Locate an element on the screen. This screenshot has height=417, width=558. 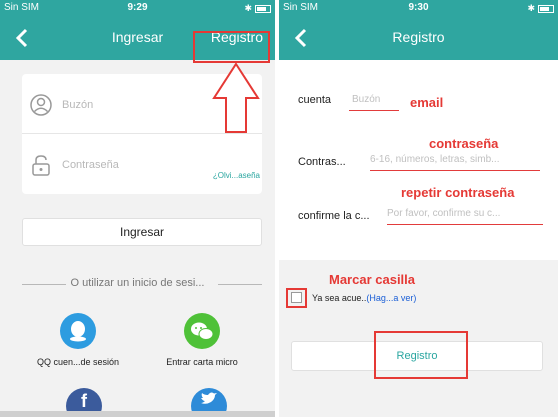
password-annotation: contraseña is located at coordinates (464, 143).